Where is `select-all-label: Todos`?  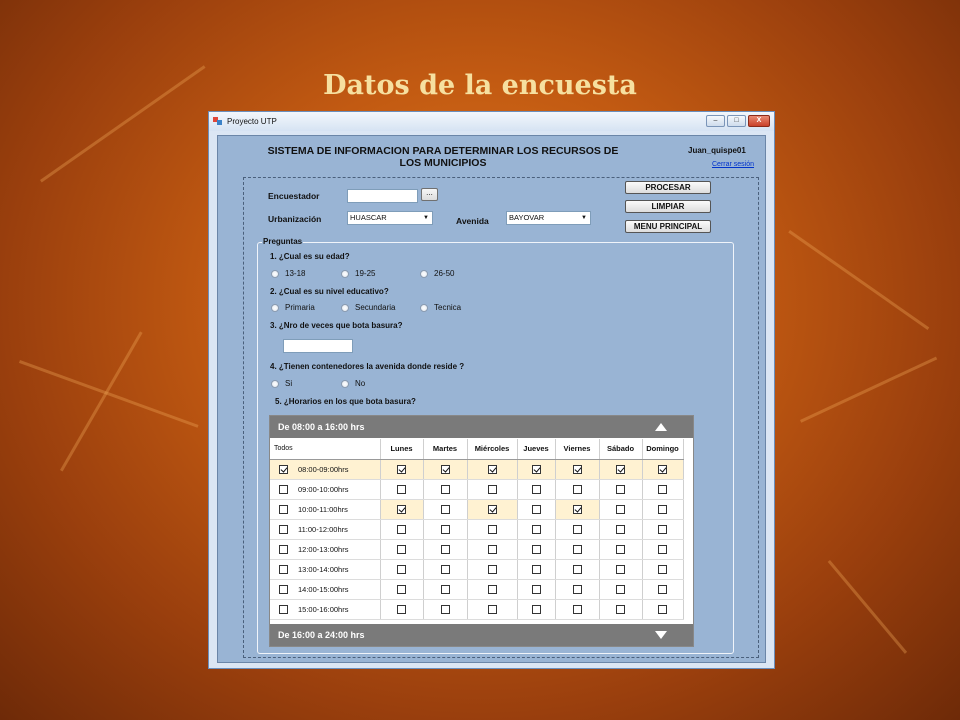
select-all-label: Todos is located at coordinates (325, 449).